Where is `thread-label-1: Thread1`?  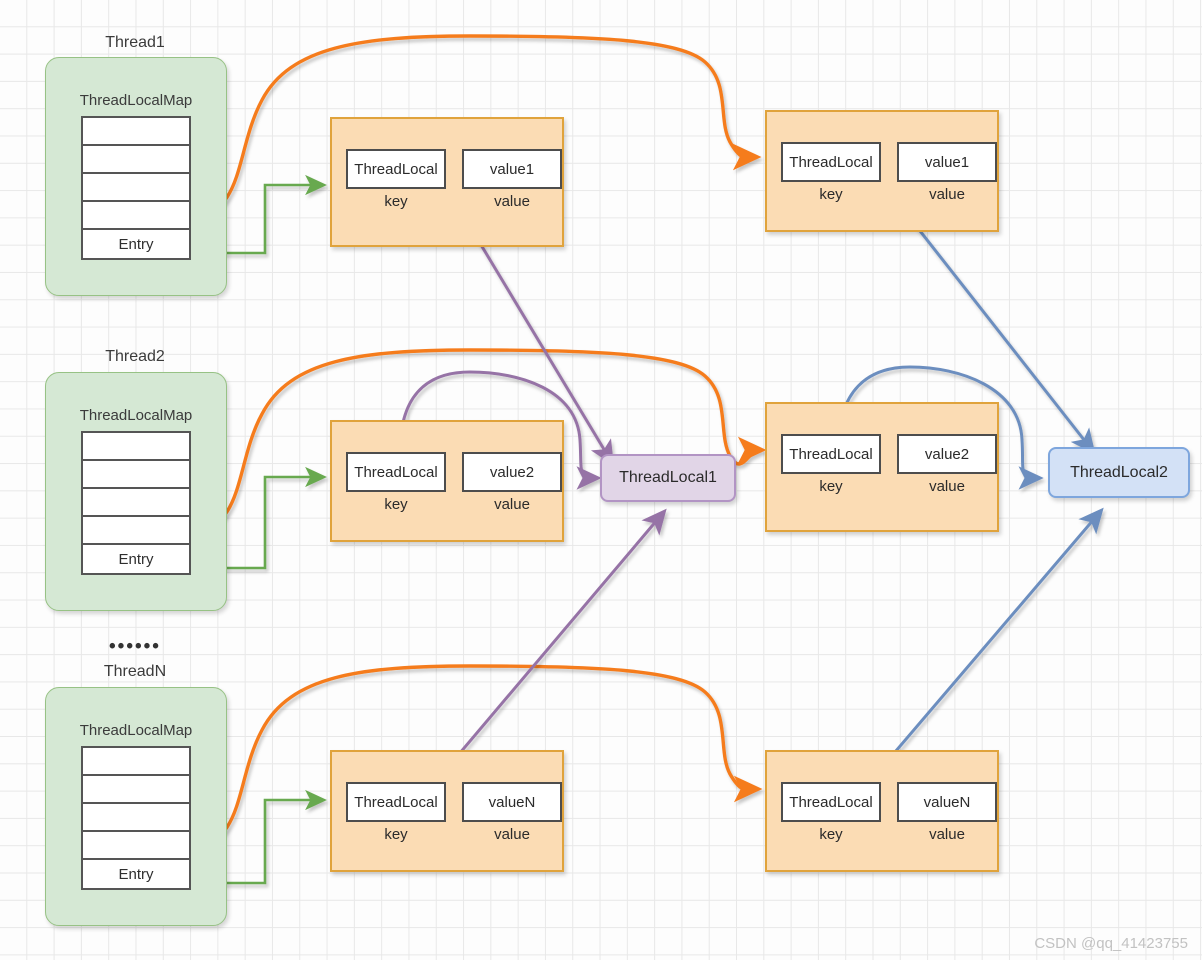 thread-label-1: Thread1 is located at coordinates (135, 42).